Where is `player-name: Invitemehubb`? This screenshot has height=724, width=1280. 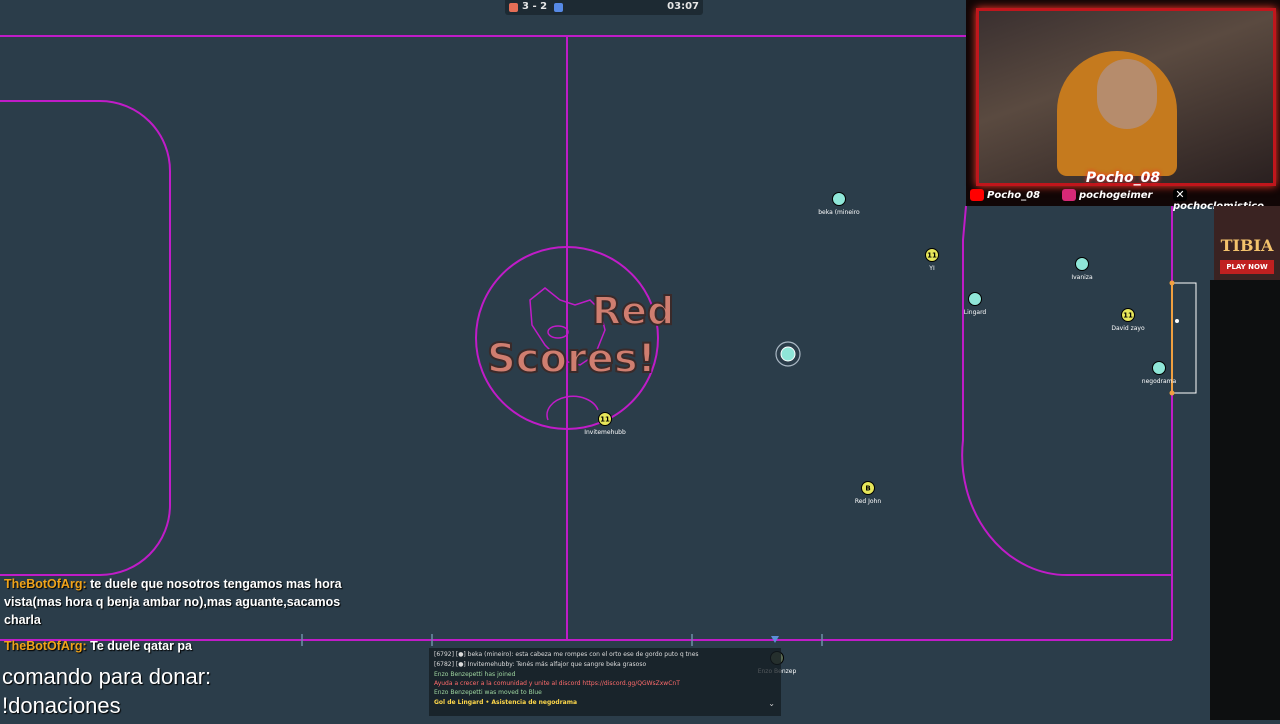 player-name: Invitemehubb is located at coordinates (605, 432).